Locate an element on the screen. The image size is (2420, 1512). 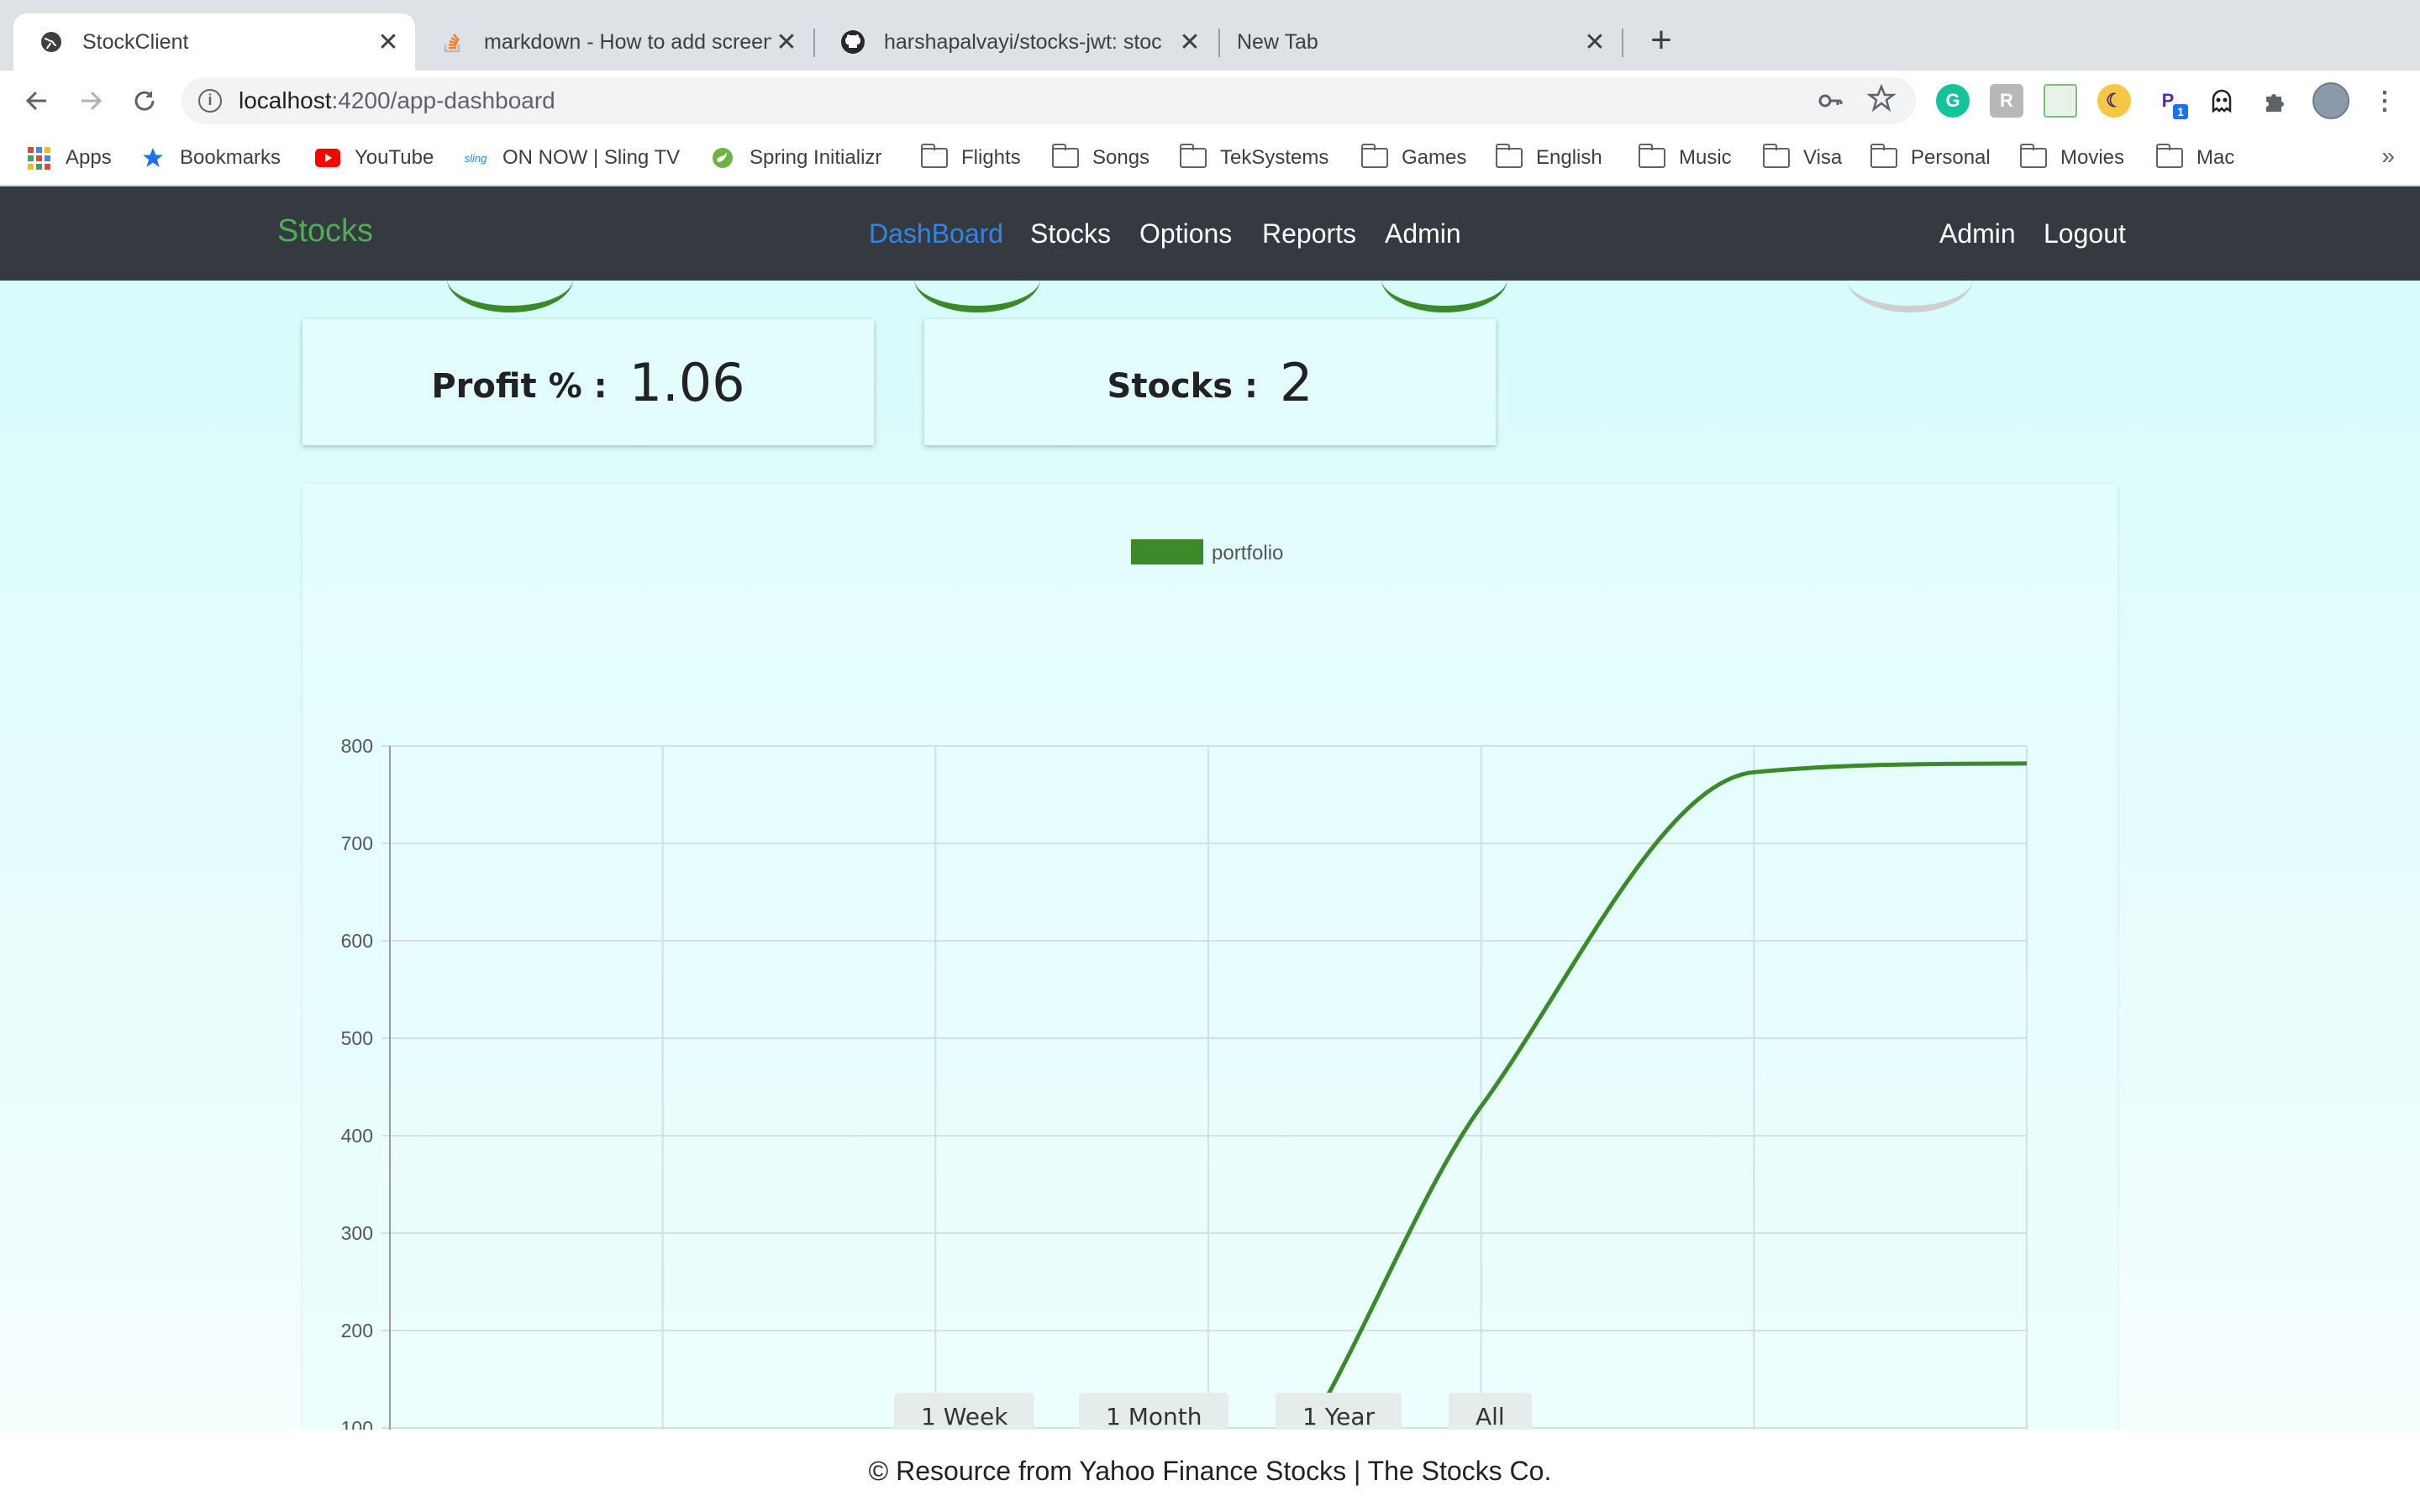
profit-label: Profit % : is located at coordinates (519, 386).